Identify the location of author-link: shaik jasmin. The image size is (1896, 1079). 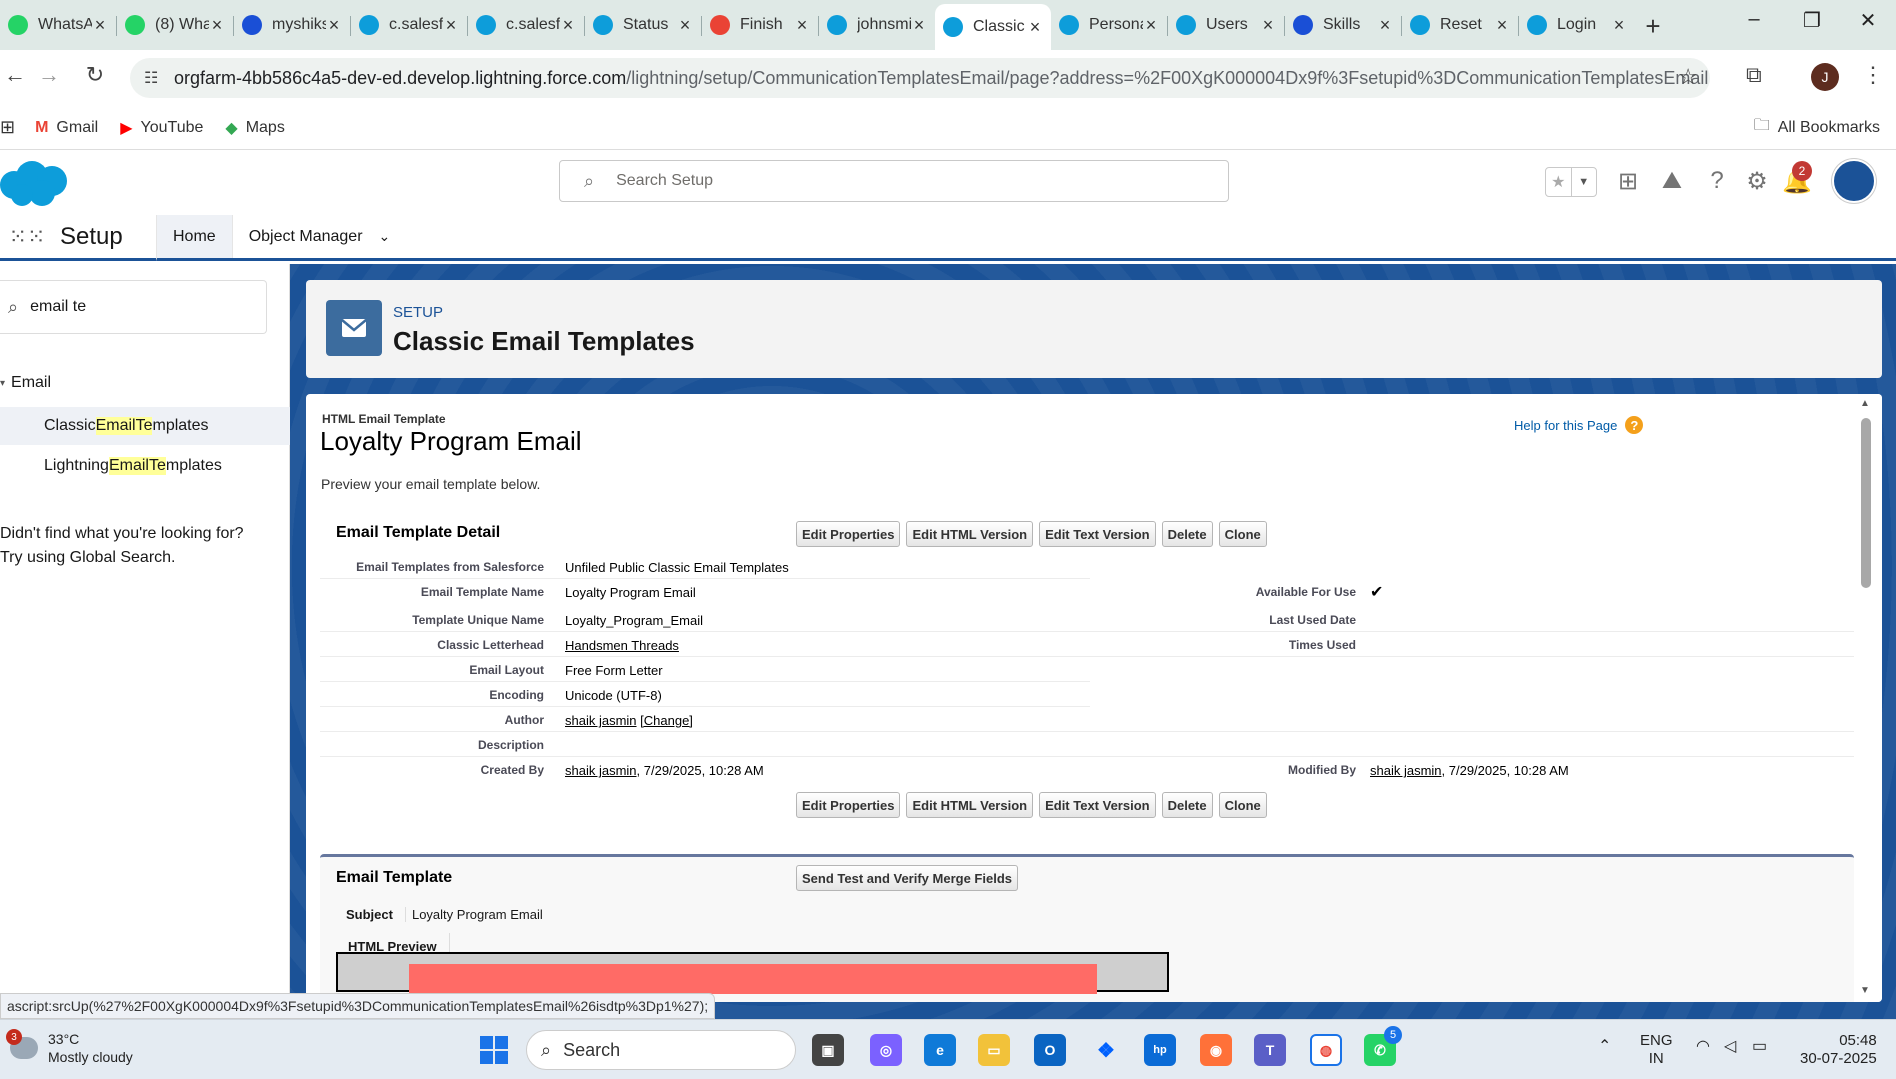
(601, 720).